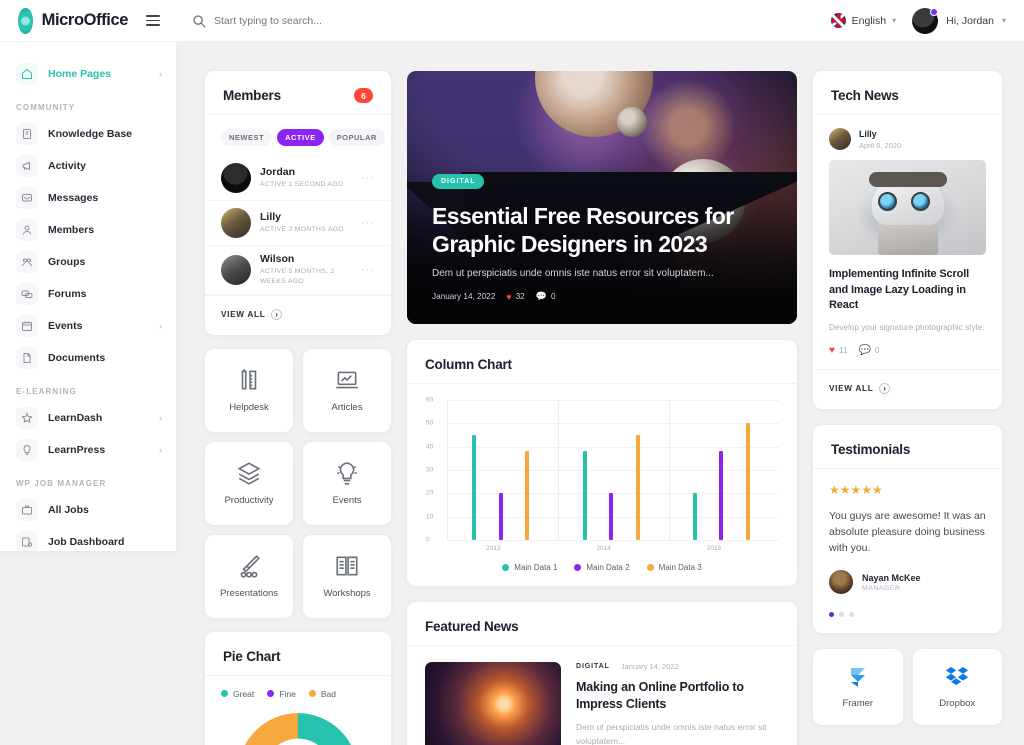 This screenshot has width=1024, height=745. I want to click on x-axis-tick: 2014, so click(603, 548).